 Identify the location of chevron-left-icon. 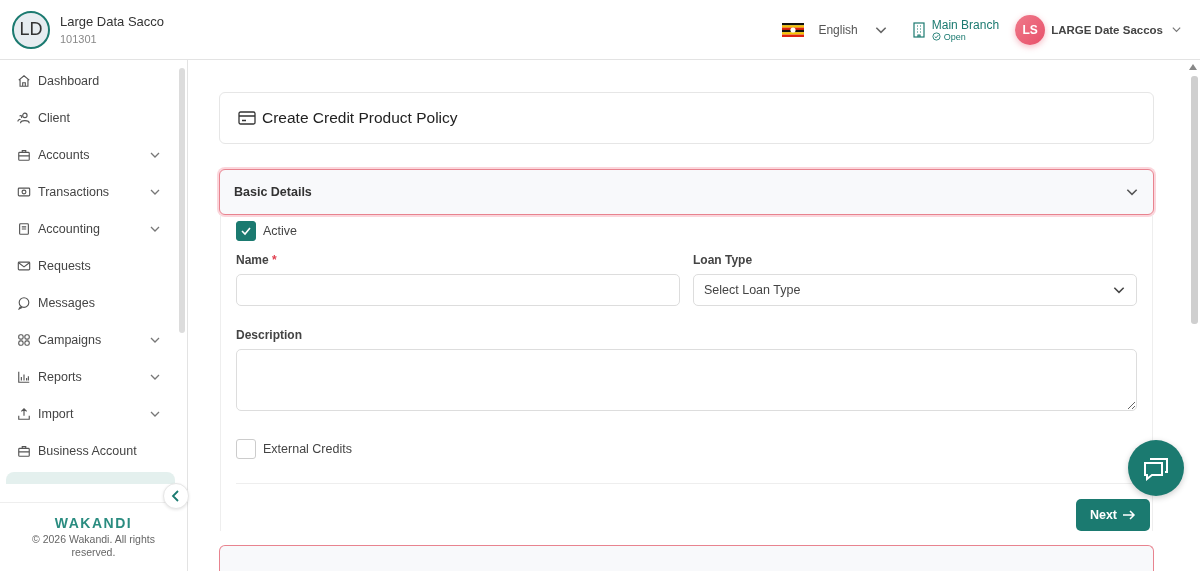
(176, 496).